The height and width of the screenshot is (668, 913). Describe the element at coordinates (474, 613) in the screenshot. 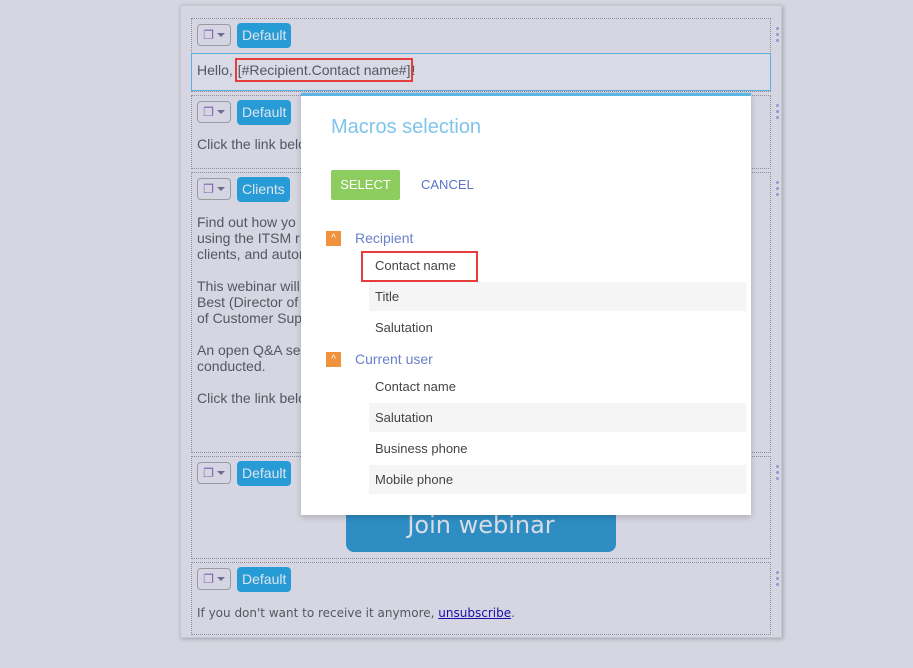

I see `unsubscribe-link: unsubscribe` at that location.